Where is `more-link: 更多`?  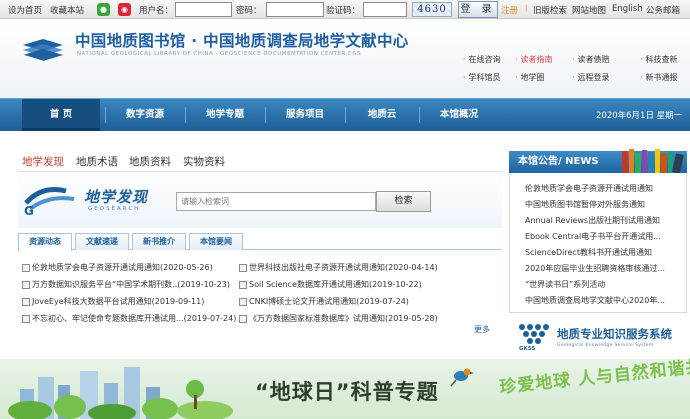 more-link: 更多 is located at coordinates (482, 329).